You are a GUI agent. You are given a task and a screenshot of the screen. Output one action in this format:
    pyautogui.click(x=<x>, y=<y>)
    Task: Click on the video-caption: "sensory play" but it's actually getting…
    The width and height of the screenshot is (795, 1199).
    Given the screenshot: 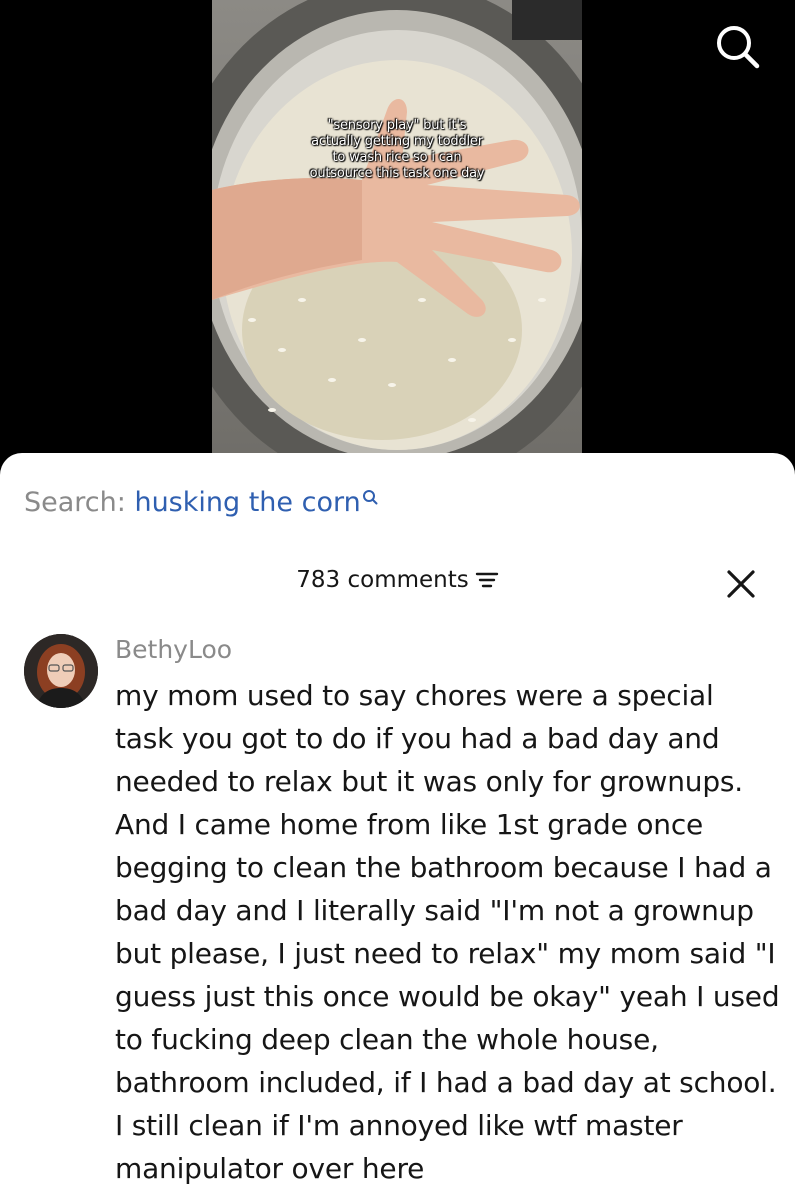 What is the action you would take?
    pyautogui.click(x=397, y=149)
    